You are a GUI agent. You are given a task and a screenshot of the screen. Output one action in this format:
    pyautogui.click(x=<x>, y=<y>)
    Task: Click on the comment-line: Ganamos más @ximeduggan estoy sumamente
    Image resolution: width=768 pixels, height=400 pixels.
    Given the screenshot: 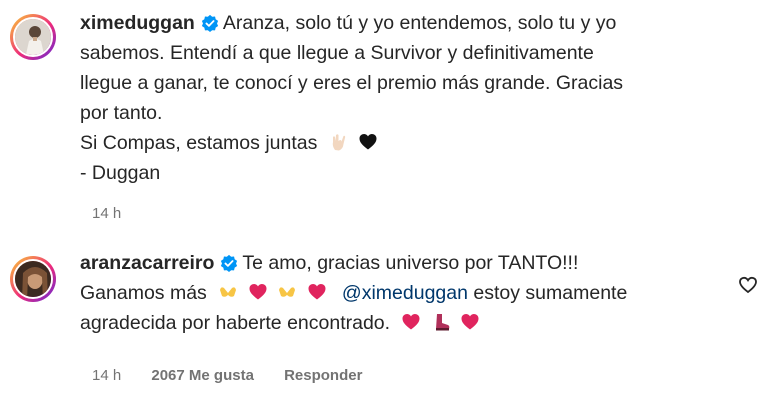 What is the action you would take?
    pyautogui.click(x=400, y=293)
    